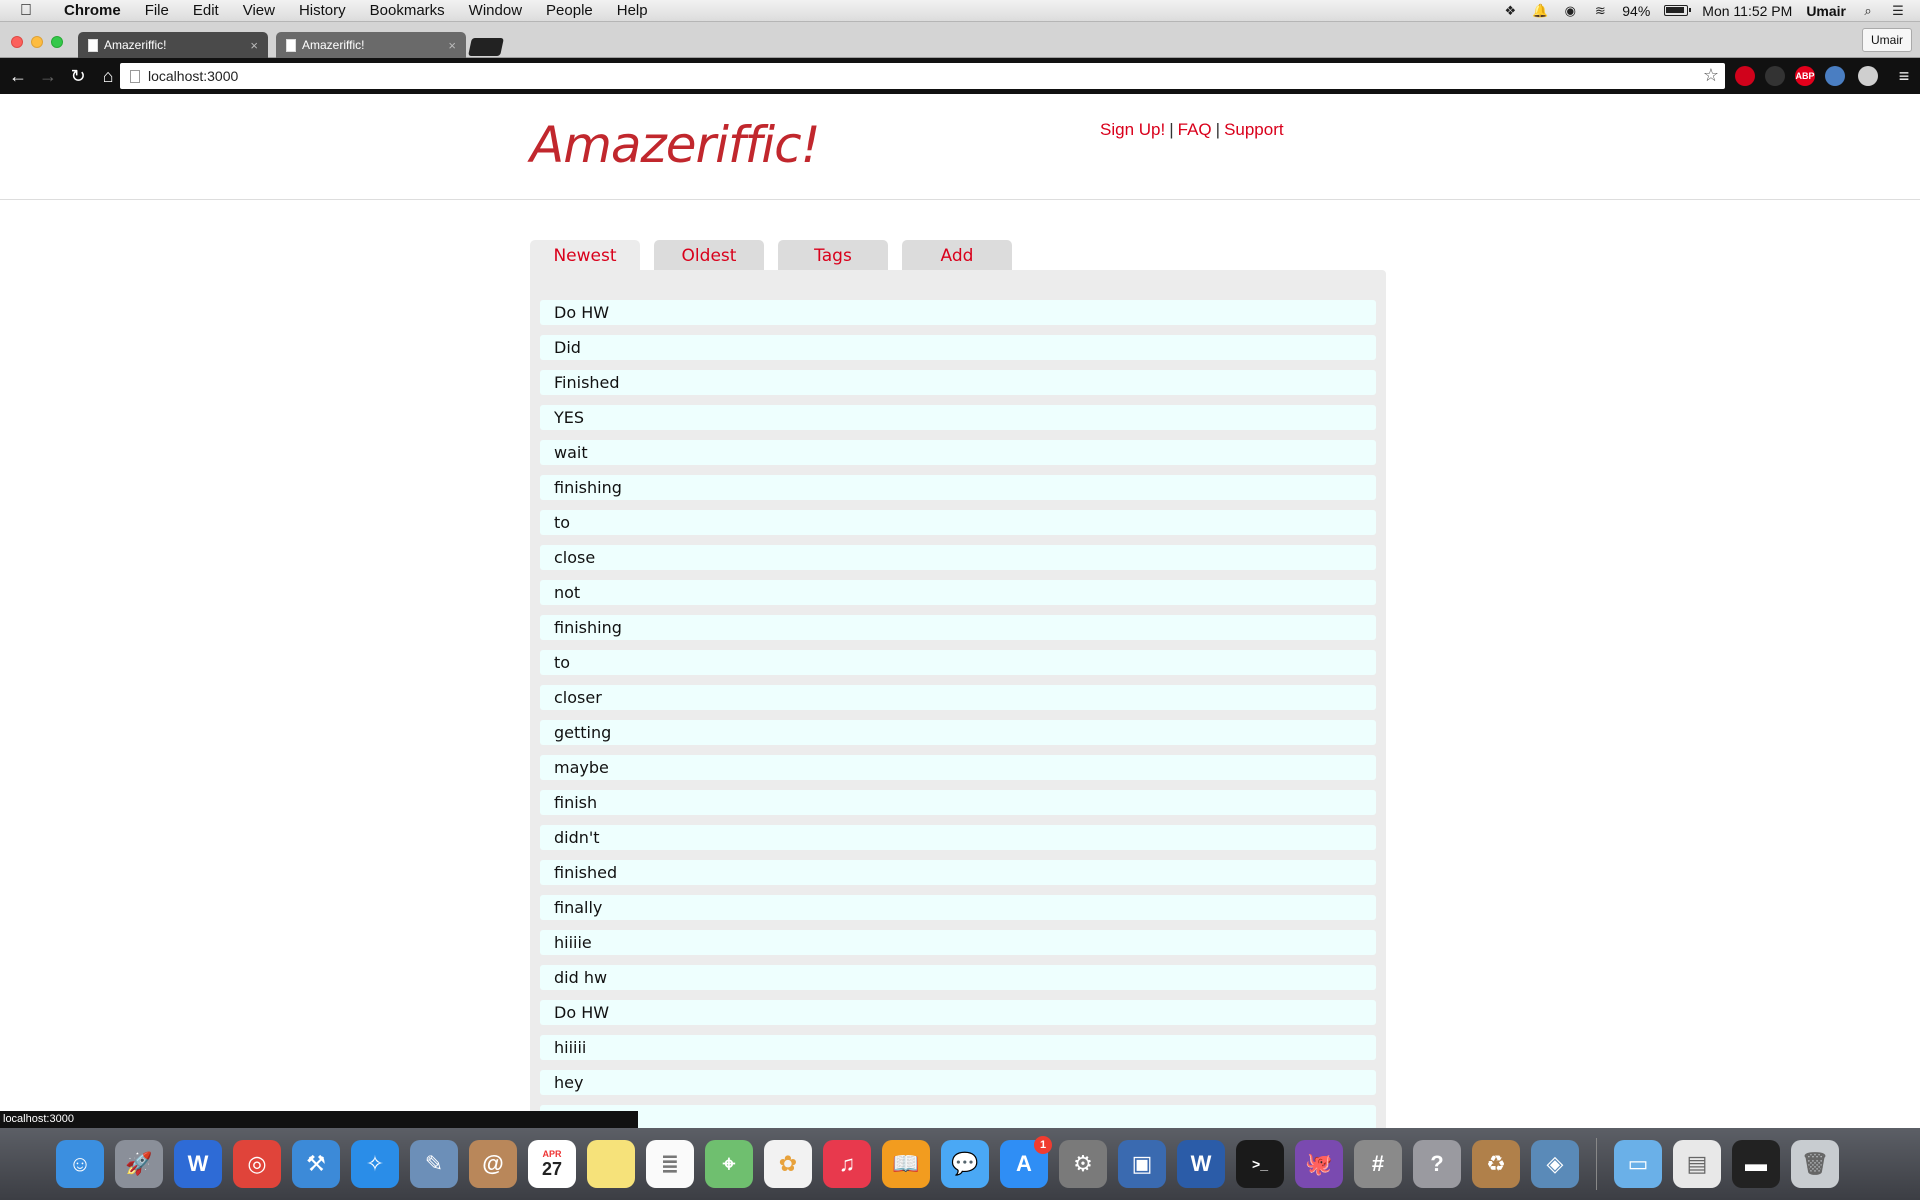 The image size is (1920, 1200). I want to click on dock-divider, so click(1596, 1164).